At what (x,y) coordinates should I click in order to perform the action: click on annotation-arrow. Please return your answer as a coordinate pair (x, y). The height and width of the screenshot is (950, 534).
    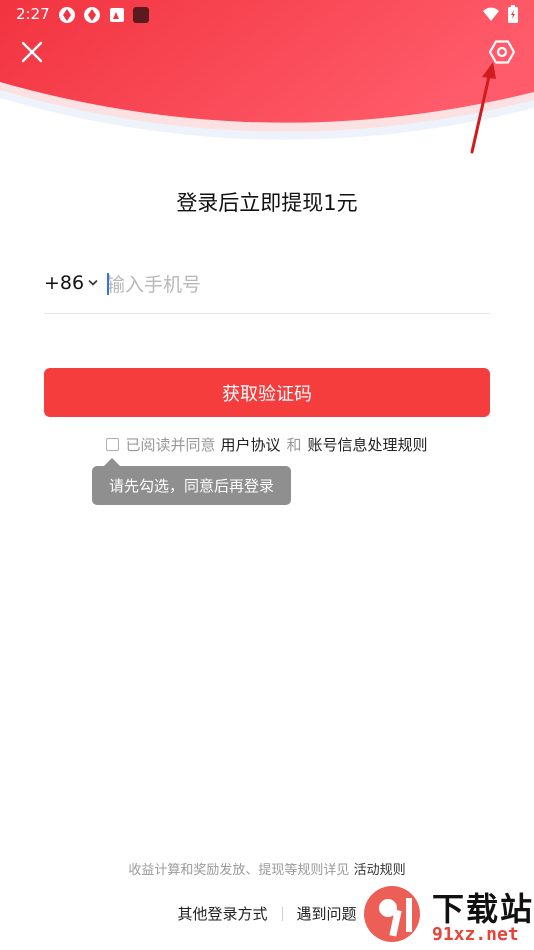
    Looking at the image, I should click on (483, 108).